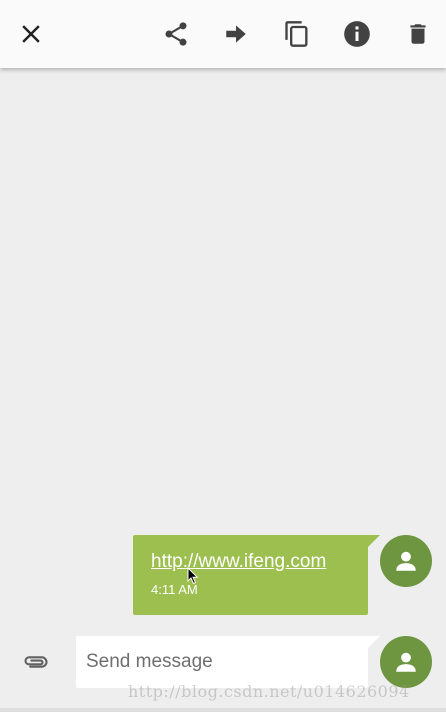 Image resolution: width=446 pixels, height=712 pixels. Describe the element at coordinates (269, 691) in the screenshot. I see `watermark: http://blog.csdn.net/u014626094` at that location.